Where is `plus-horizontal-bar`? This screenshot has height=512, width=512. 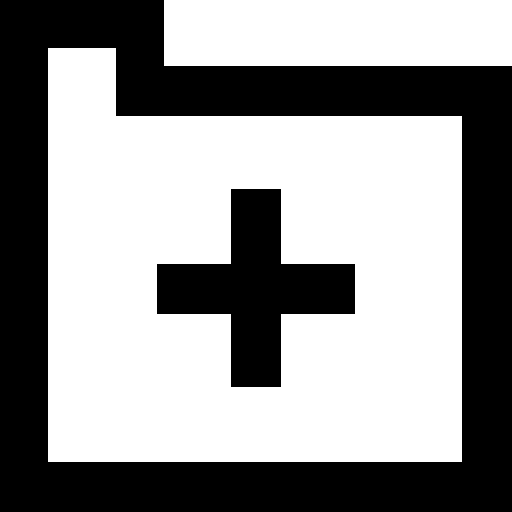
plus-horizontal-bar is located at coordinates (256, 289).